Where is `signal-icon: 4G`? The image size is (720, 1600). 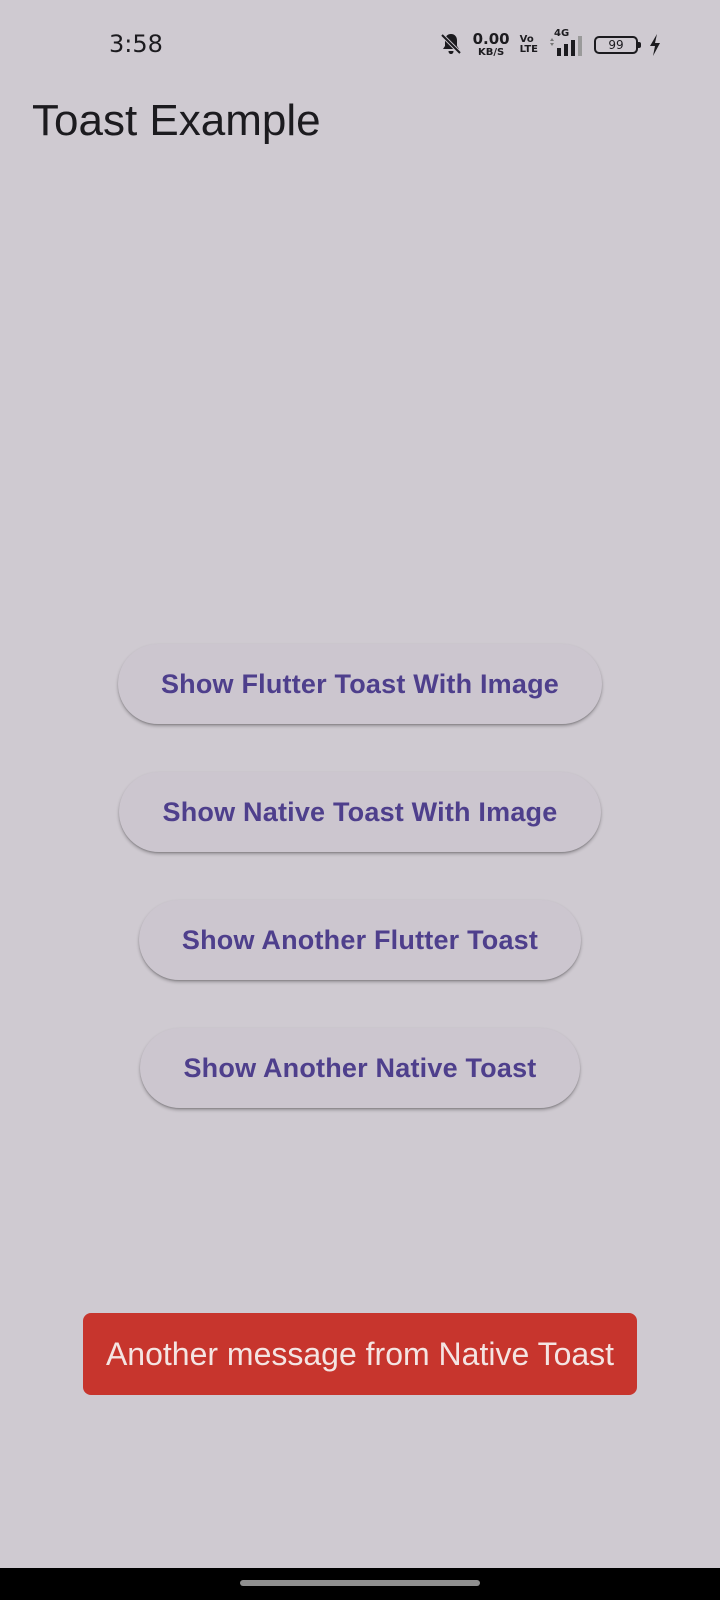 signal-icon: 4G is located at coordinates (566, 43).